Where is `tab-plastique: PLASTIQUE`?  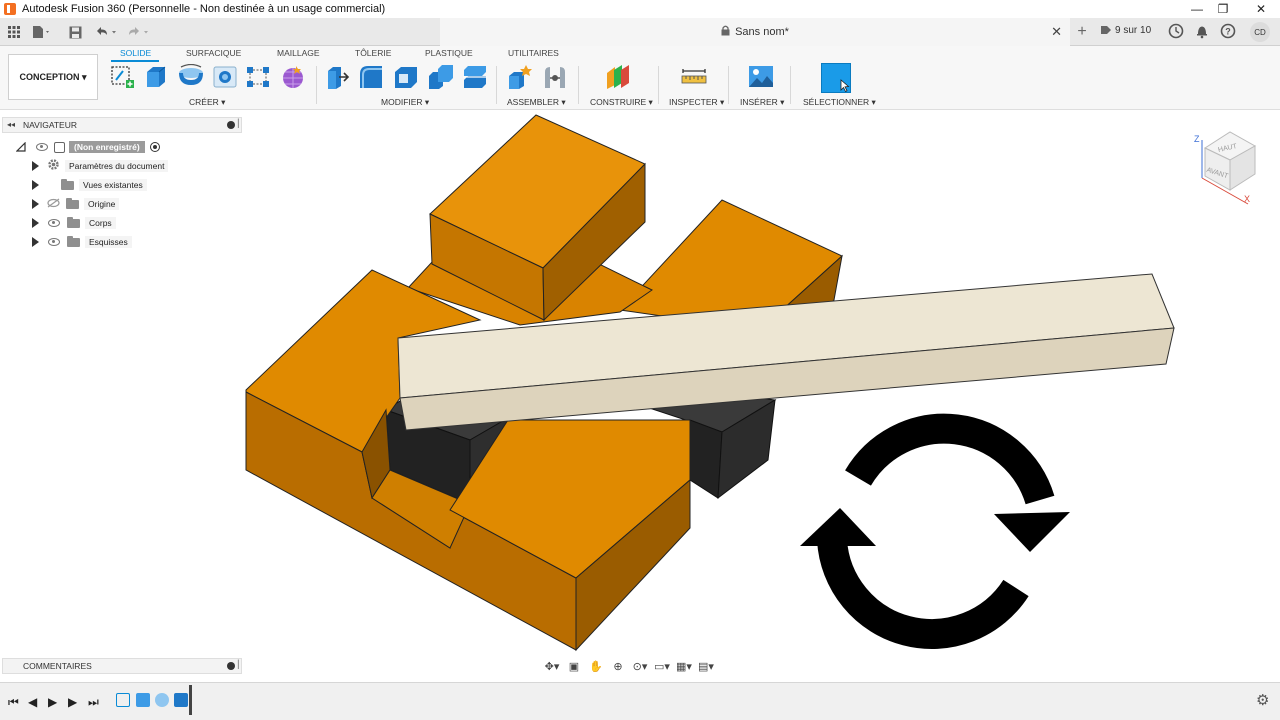 tab-plastique: PLASTIQUE is located at coordinates (449, 53).